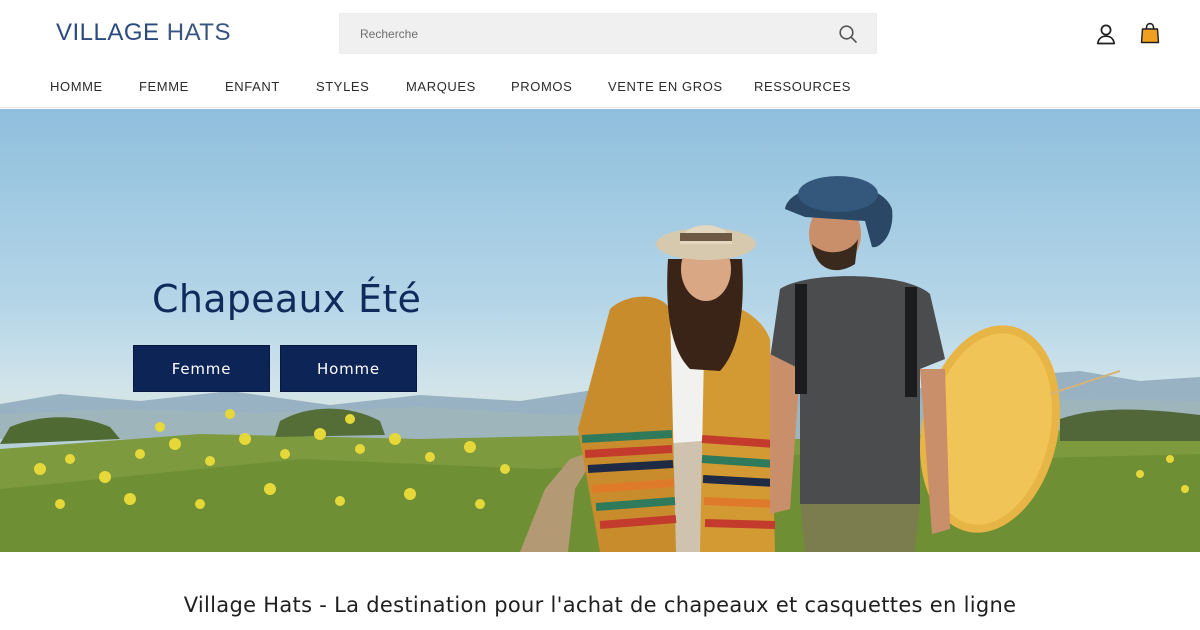 The image size is (1200, 630). Describe the element at coordinates (108, 32) in the screenshot. I see `logo-text-bold: VILLAGE` at that location.